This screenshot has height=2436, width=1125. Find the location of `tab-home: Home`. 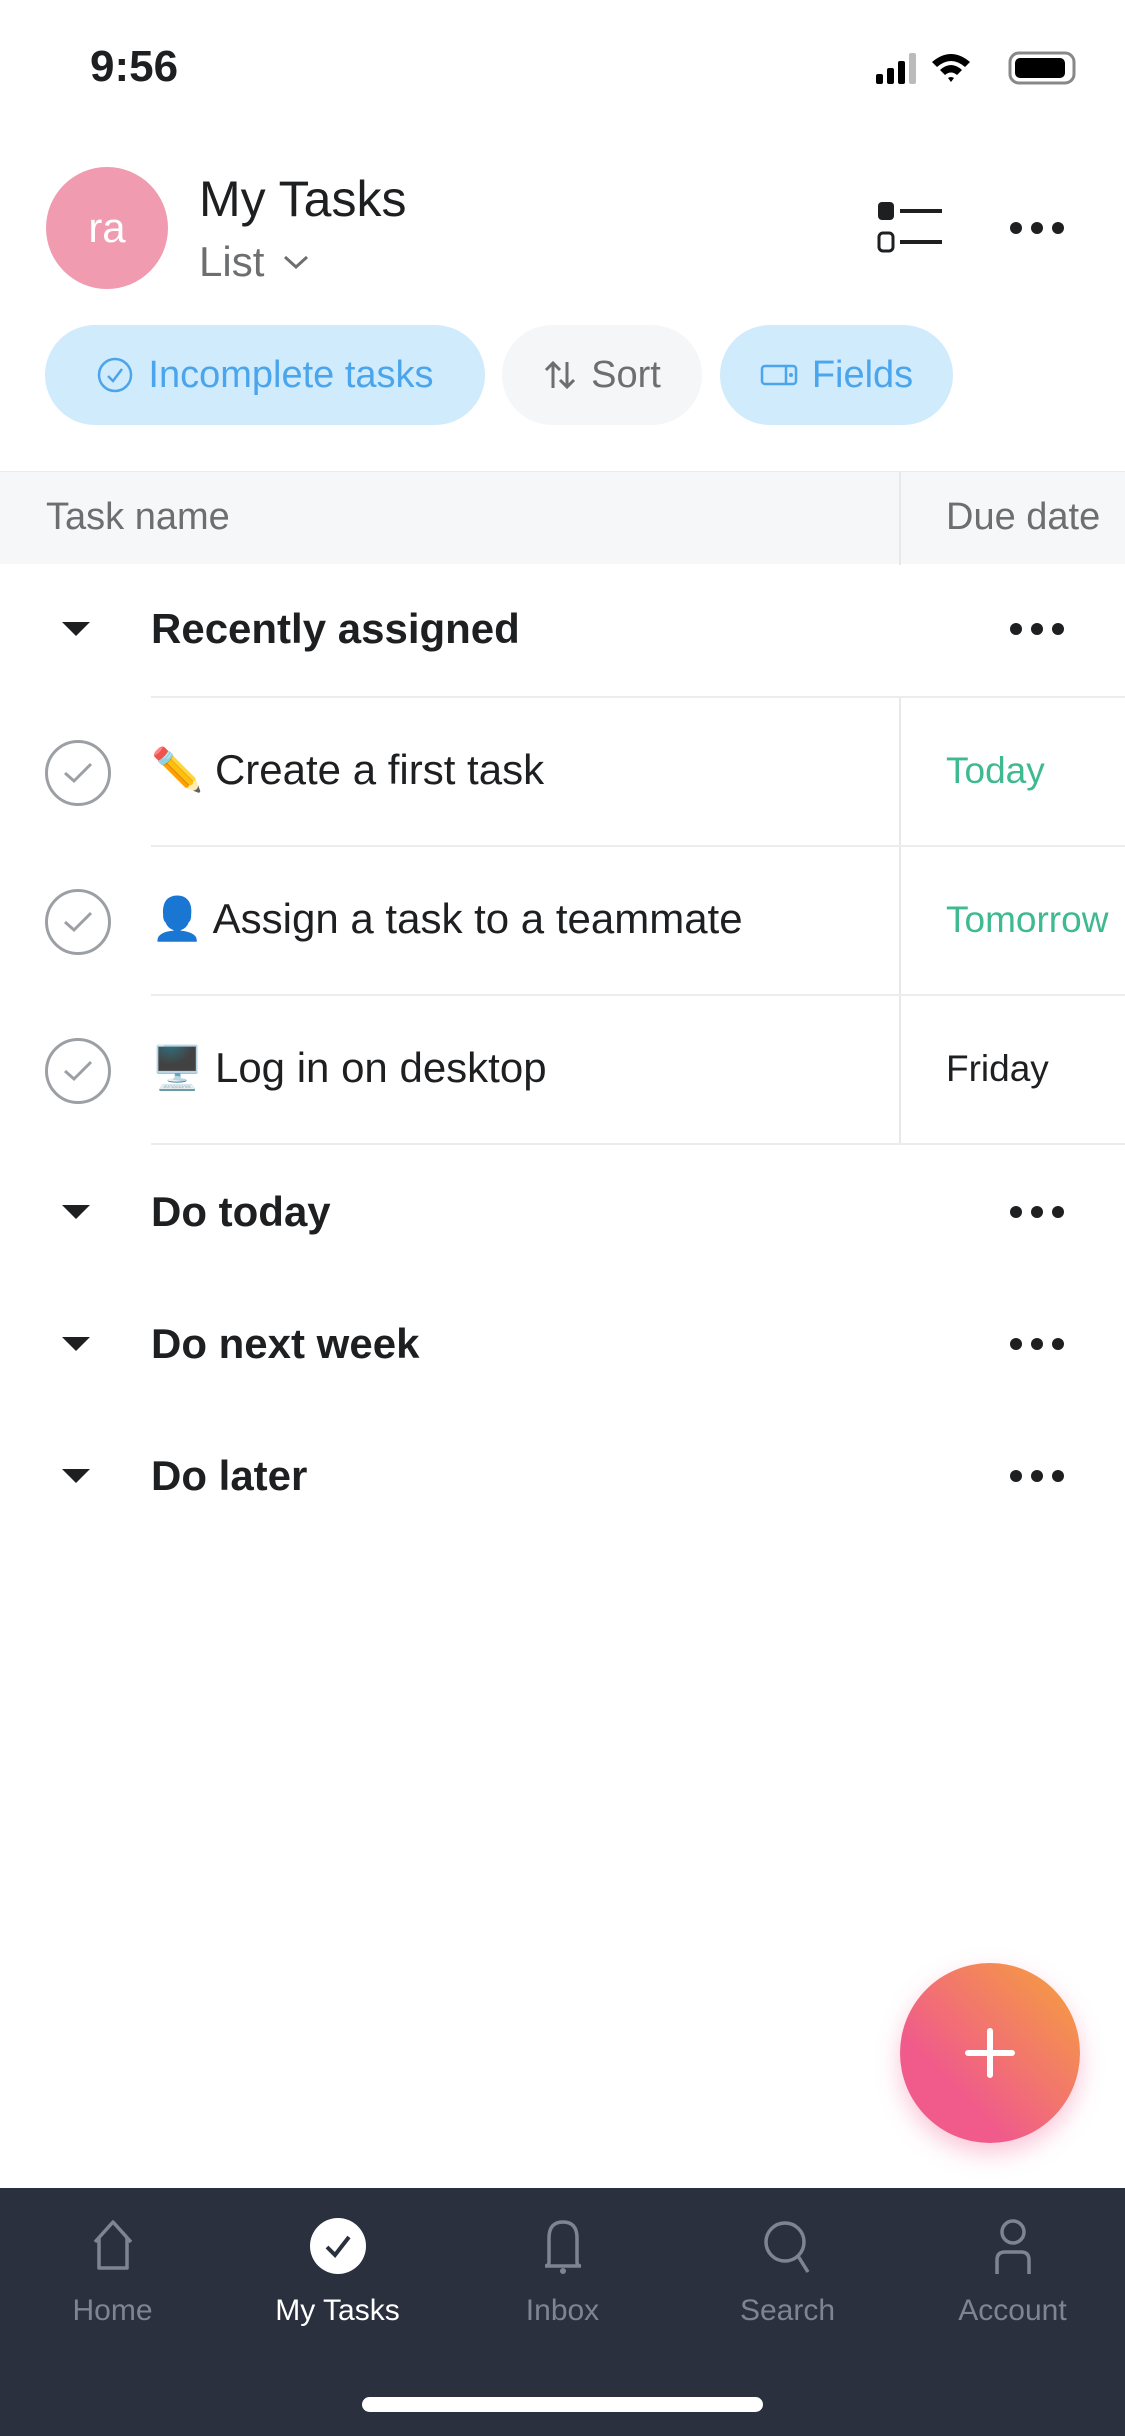

tab-home: Home is located at coordinates (112, 2272).